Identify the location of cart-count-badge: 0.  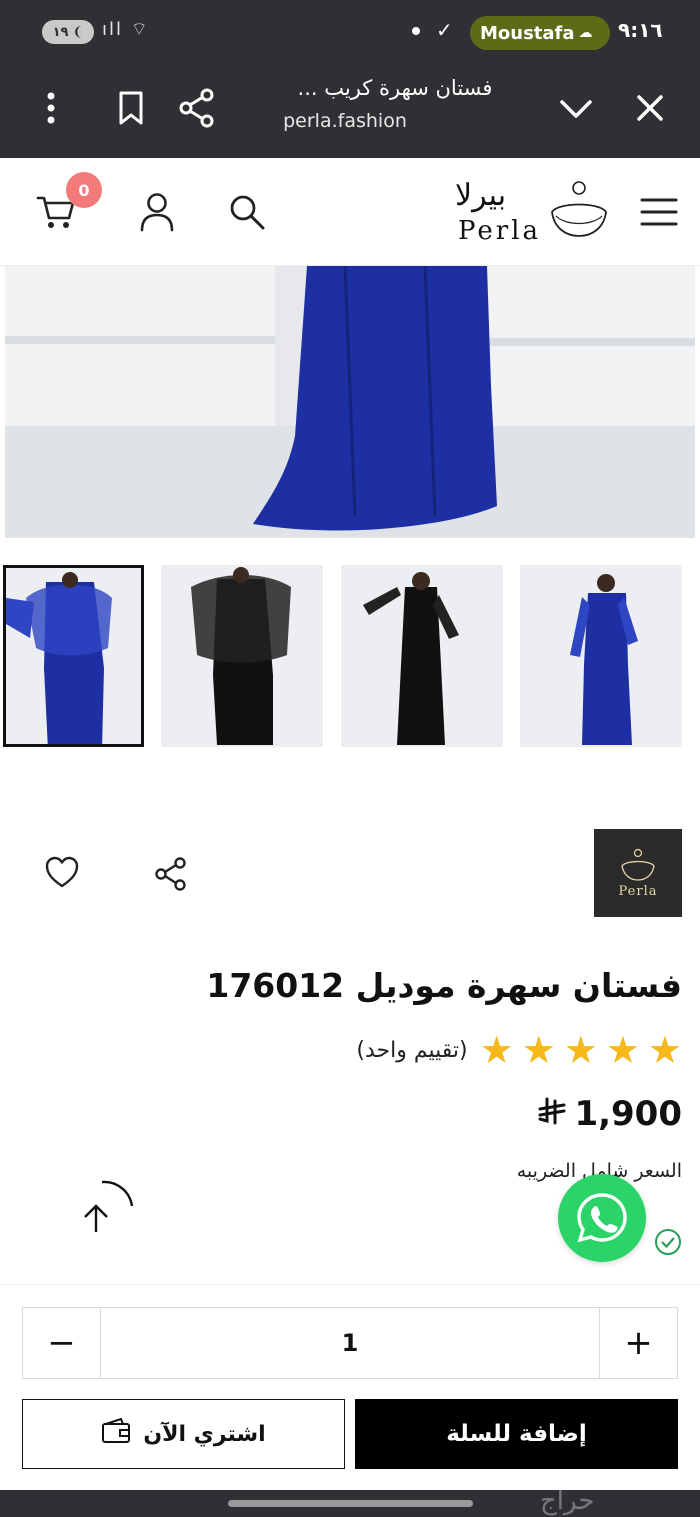
(84, 190).